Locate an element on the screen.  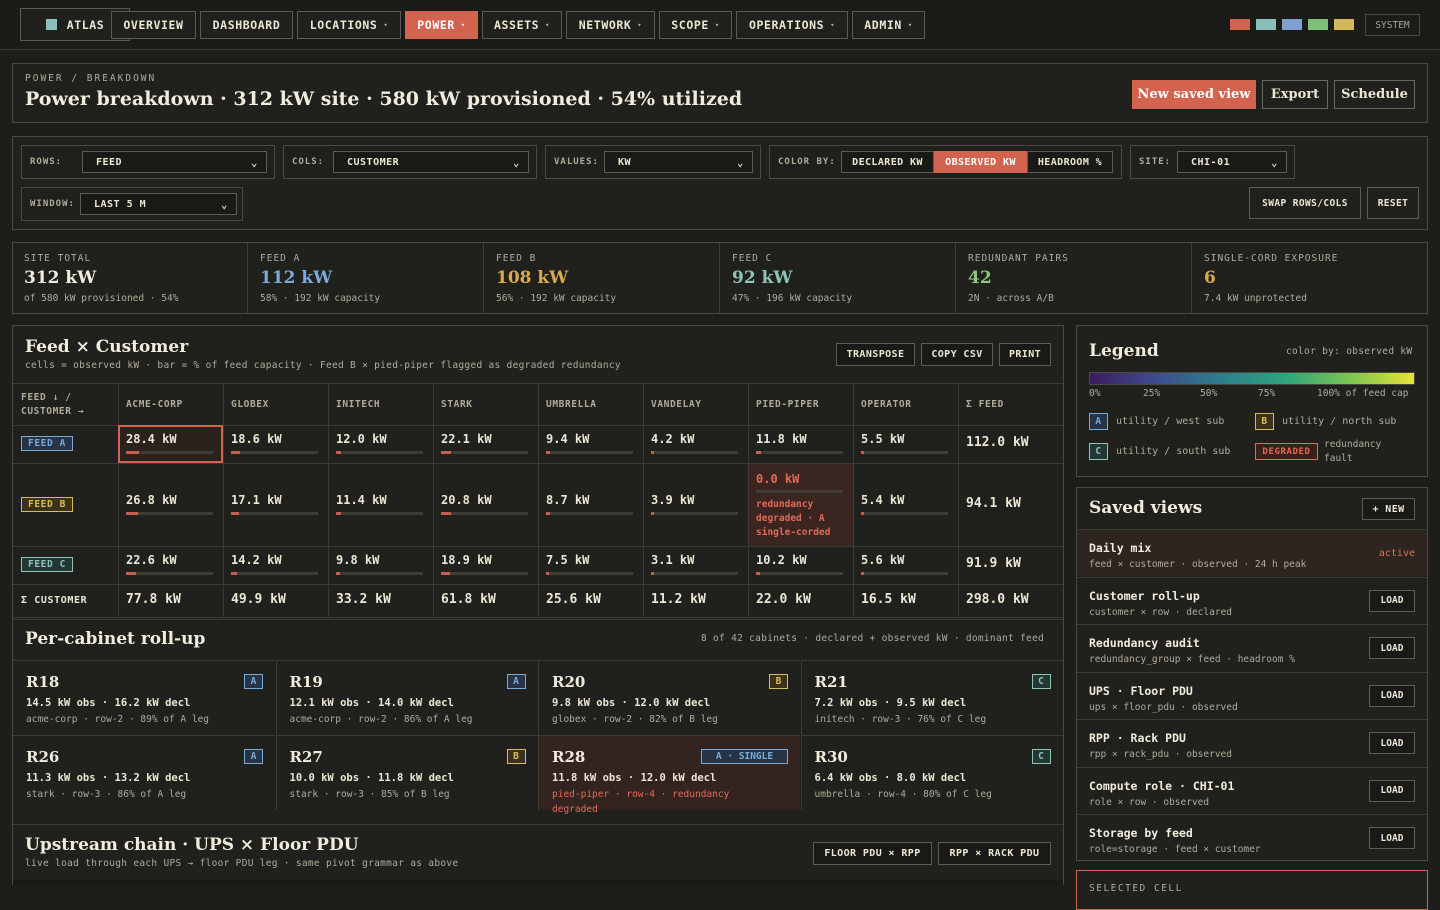
col-header: ACME-CORP is located at coordinates (154, 404).